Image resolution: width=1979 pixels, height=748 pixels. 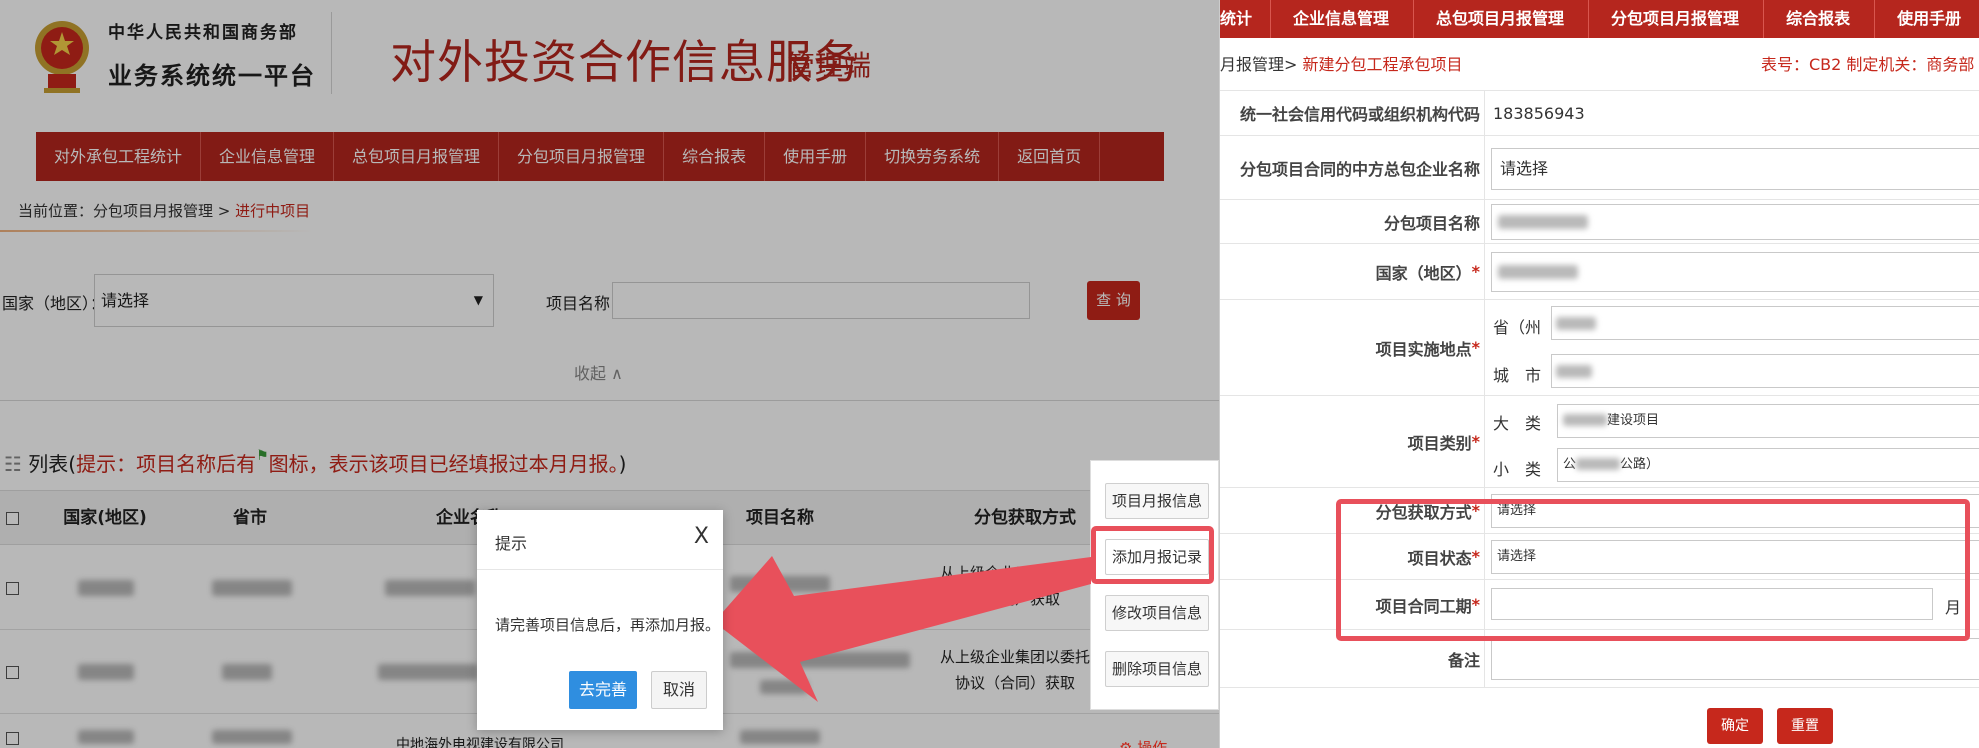 What do you see at coordinates (1731, 347) in the screenshot?
I see `location-cell: 省（州 城 市` at bounding box center [1731, 347].